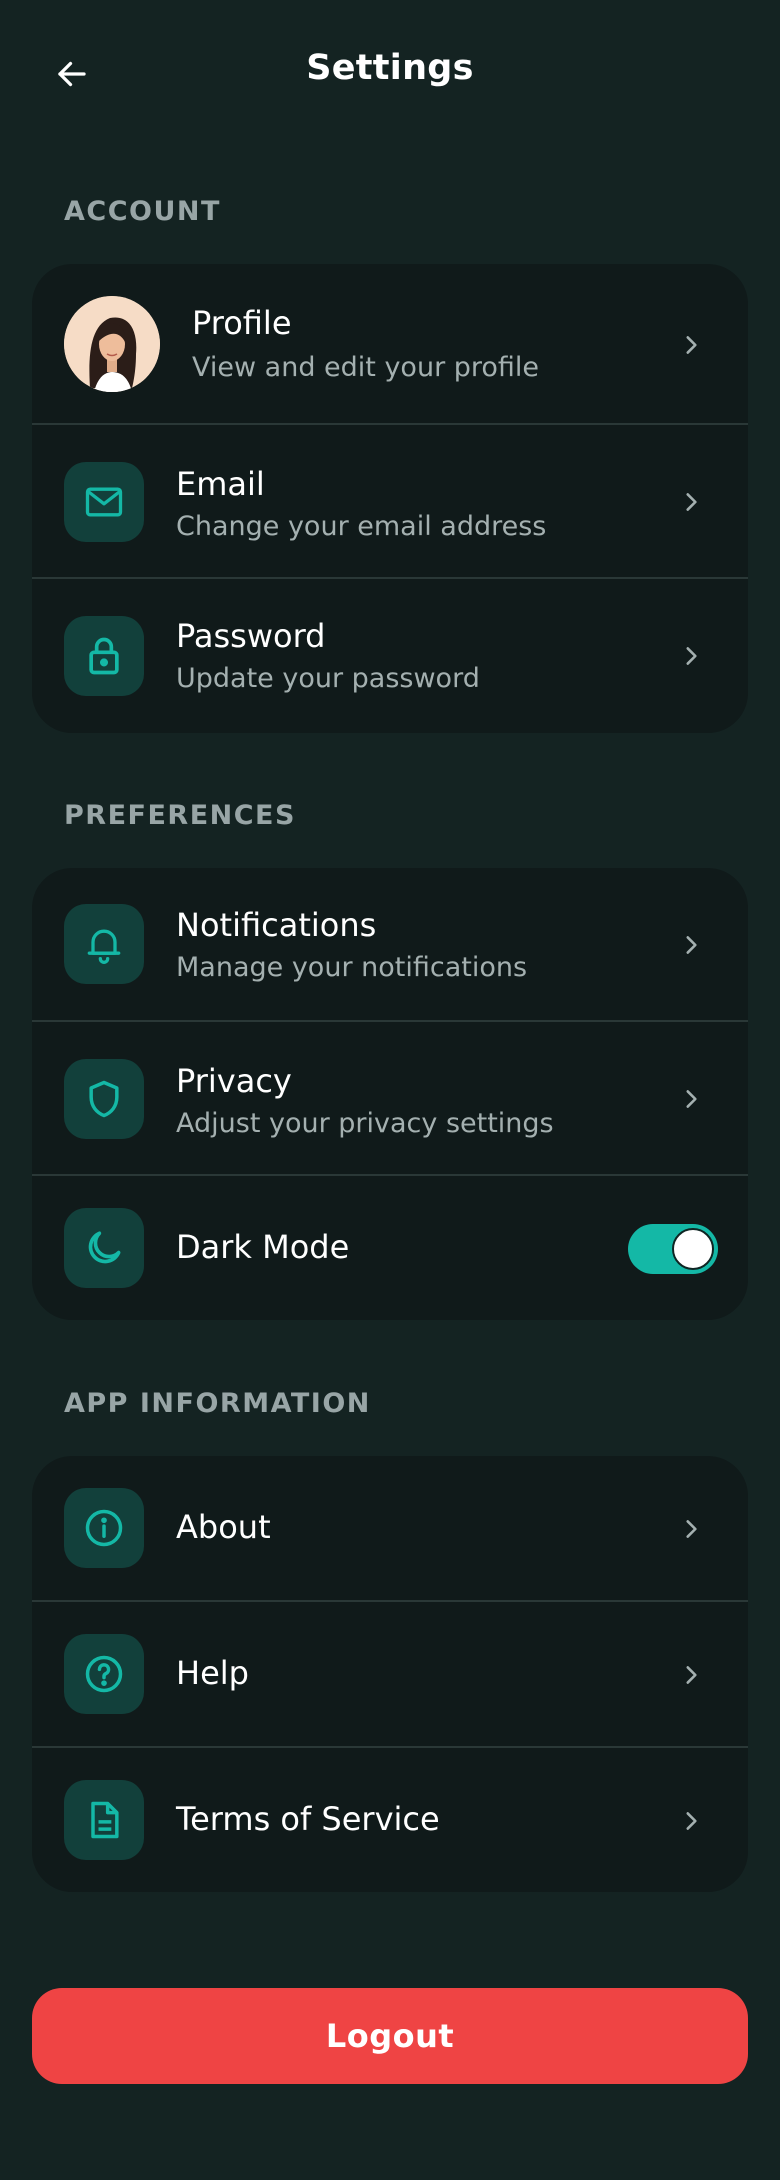 Image resolution: width=780 pixels, height=2180 pixels. What do you see at coordinates (390, 68) in the screenshot?
I see `page-title: Settings` at bounding box center [390, 68].